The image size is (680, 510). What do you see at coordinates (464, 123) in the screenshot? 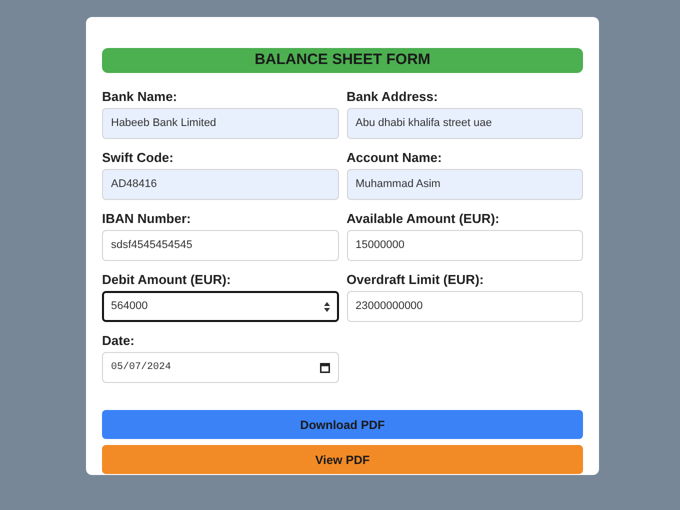
I see `input-field: Abu dhabi khalifa street uae` at bounding box center [464, 123].